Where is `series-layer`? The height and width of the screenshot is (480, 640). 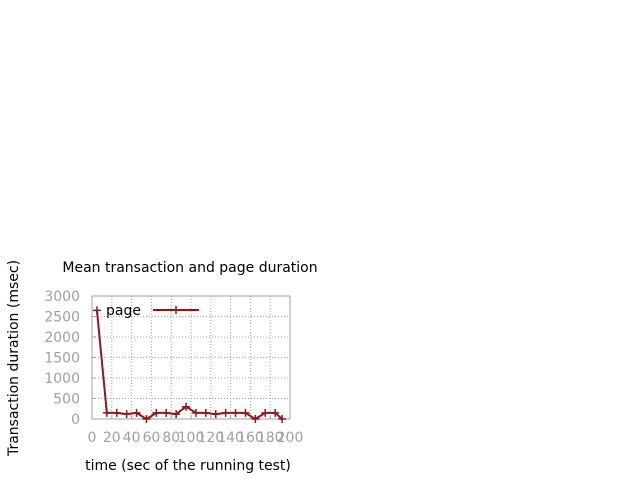
series-layer is located at coordinates (189, 364).